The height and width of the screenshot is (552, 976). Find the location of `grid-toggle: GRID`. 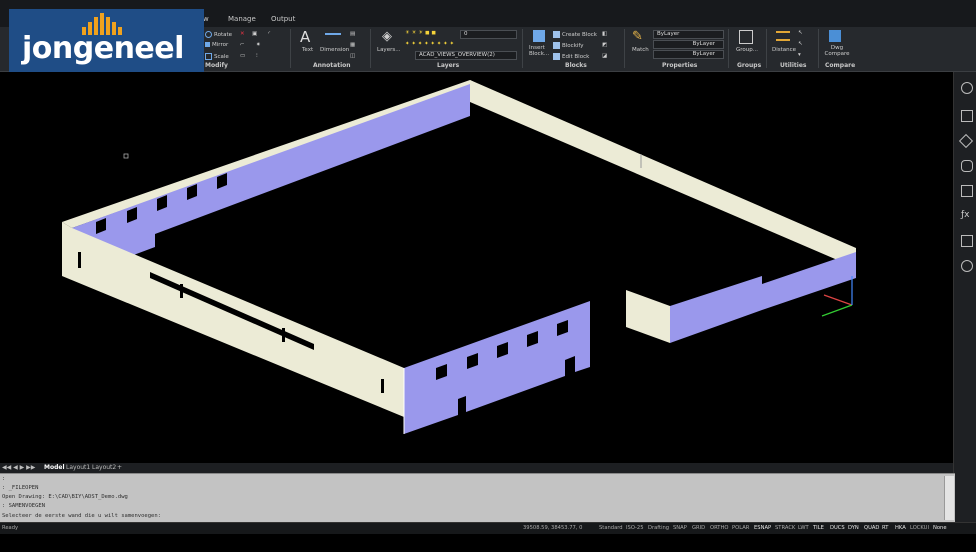

grid-toggle: GRID is located at coordinates (698, 528).